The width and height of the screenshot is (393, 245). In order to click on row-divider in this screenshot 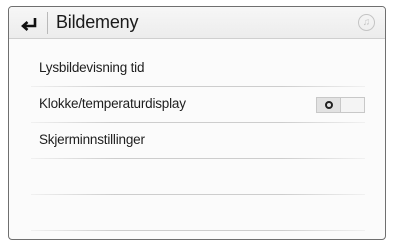, I will do `click(198, 230)`.